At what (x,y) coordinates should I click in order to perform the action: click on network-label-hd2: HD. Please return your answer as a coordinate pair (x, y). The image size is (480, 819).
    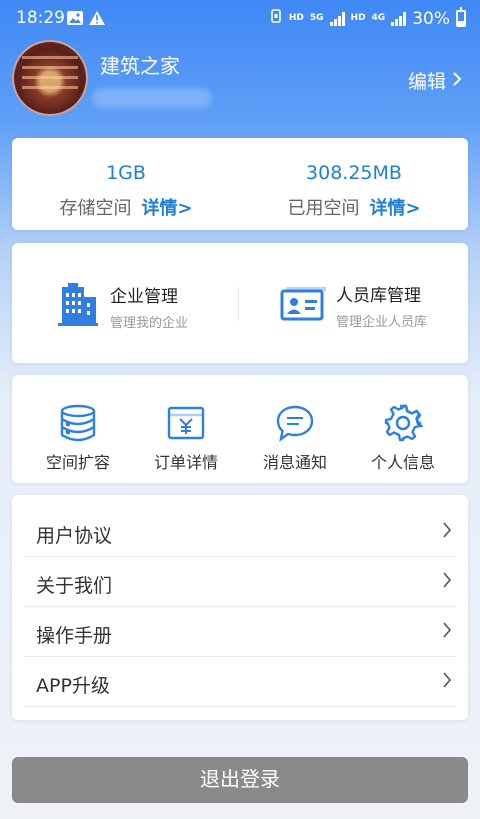
    Looking at the image, I should click on (358, 18).